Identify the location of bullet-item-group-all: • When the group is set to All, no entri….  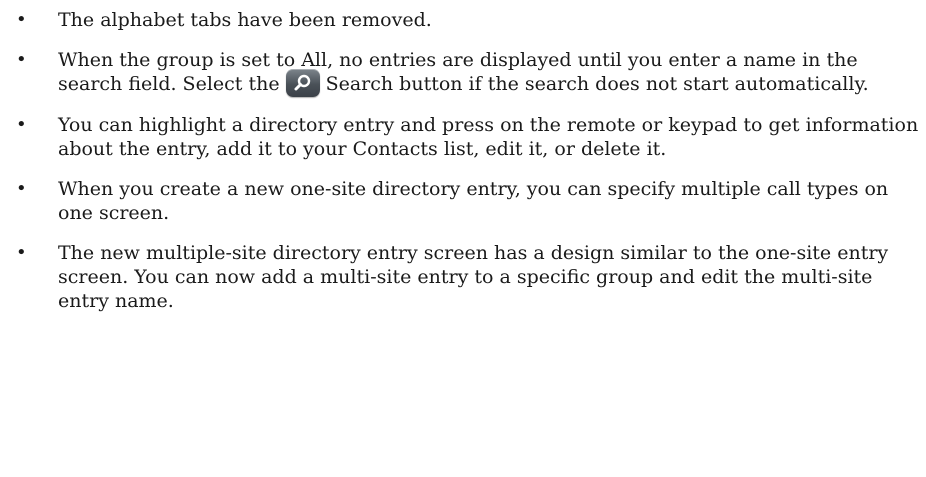
(463, 72).